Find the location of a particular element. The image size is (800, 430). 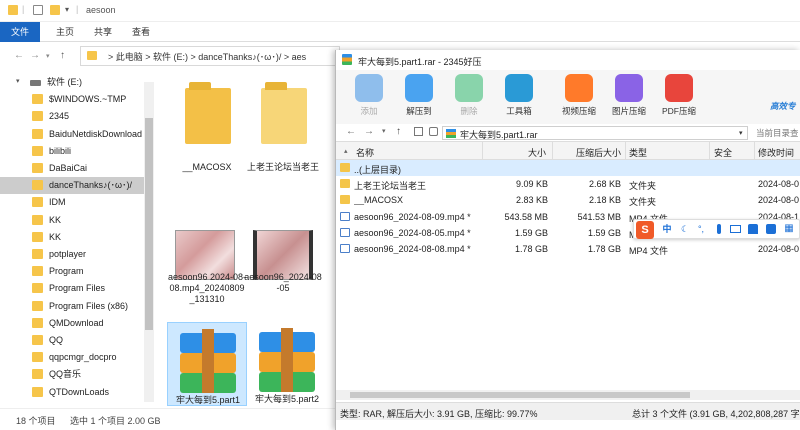

cell-modified: 2024-08-0 is located at coordinates (779, 184).